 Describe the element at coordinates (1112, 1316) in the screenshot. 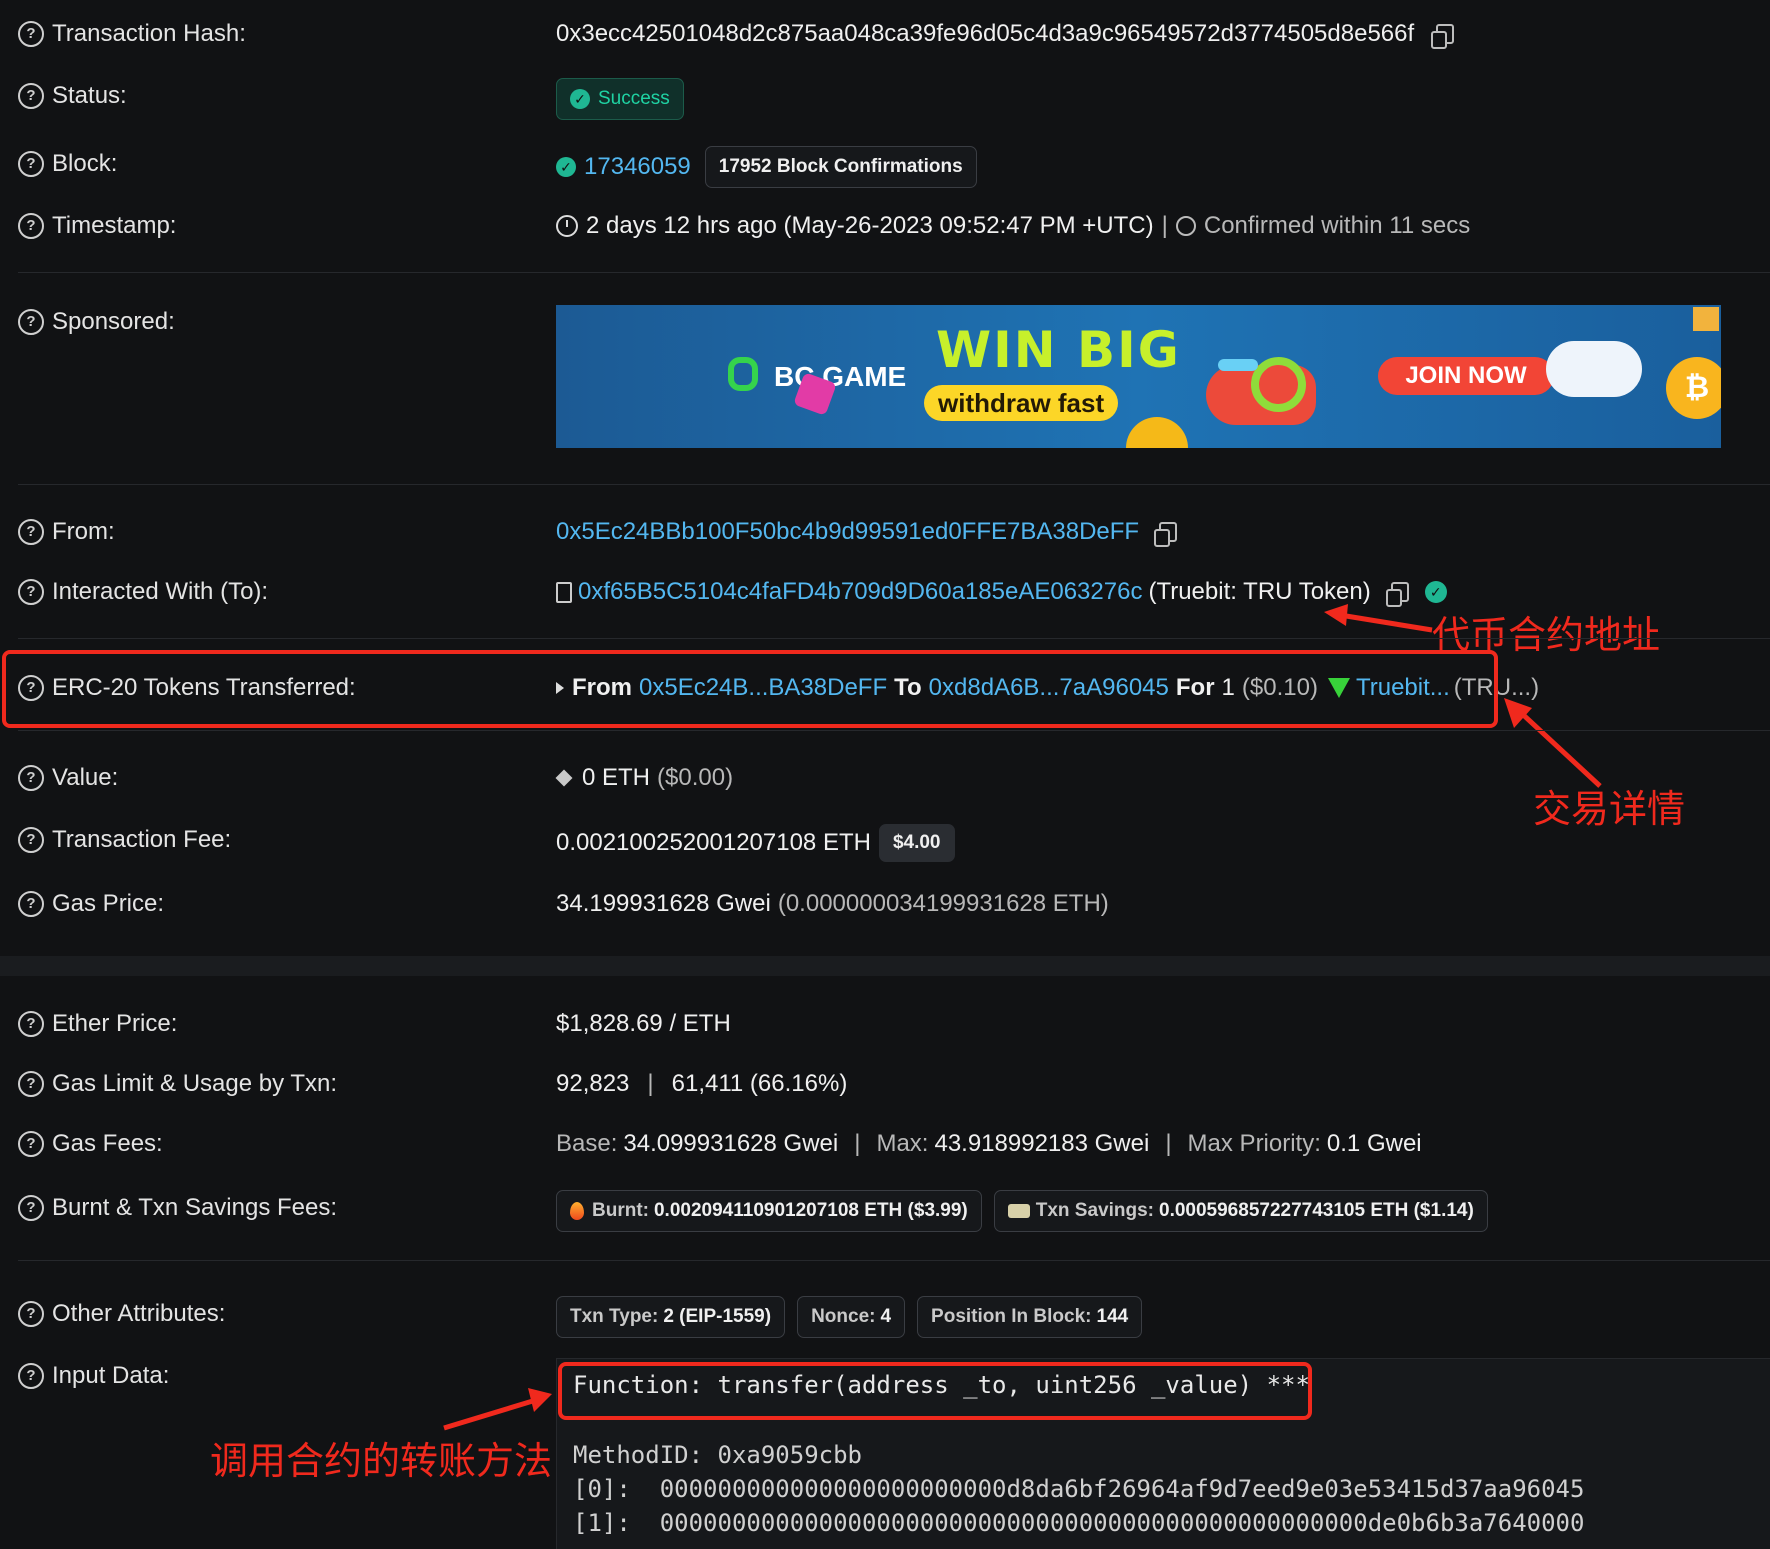

I see `position-value: 144` at that location.